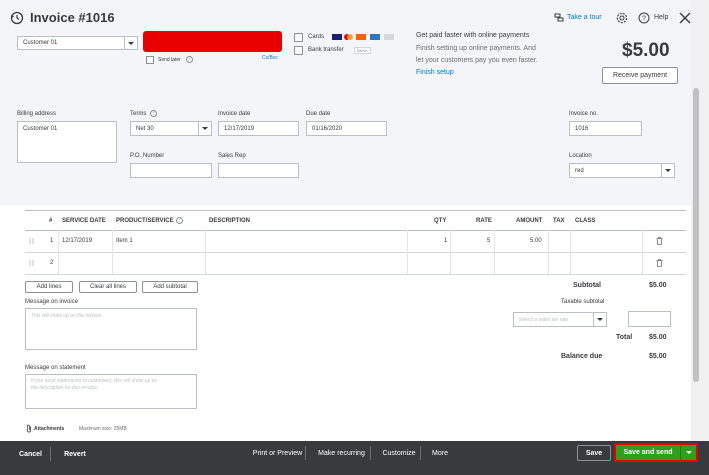 The image size is (709, 475). Describe the element at coordinates (440, 221) in the screenshot. I see `col-header-qty: QTY` at that location.